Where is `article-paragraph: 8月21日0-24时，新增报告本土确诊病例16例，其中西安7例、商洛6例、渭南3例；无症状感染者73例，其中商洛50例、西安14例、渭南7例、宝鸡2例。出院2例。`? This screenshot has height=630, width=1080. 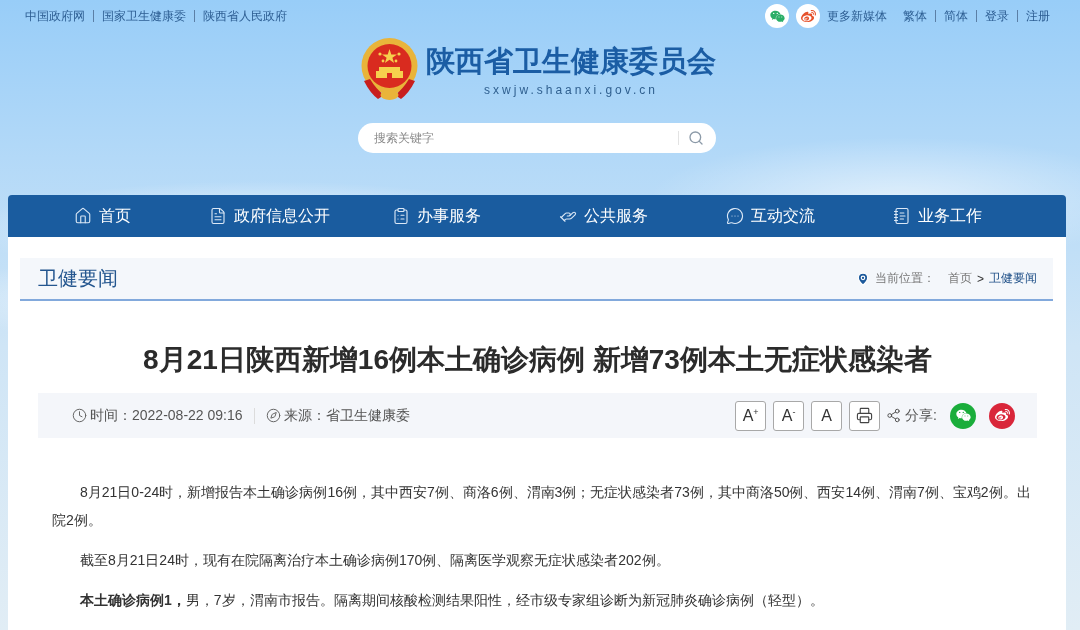 article-paragraph: 8月21日0-24时，新增报告本土确诊病例16例，其中西安7例、商洛6例、渭南3例；无症状感染者73例，其中商洛50例、西安14例、渭南7例、宝鸡2例。出院2例。 is located at coordinates (542, 506).